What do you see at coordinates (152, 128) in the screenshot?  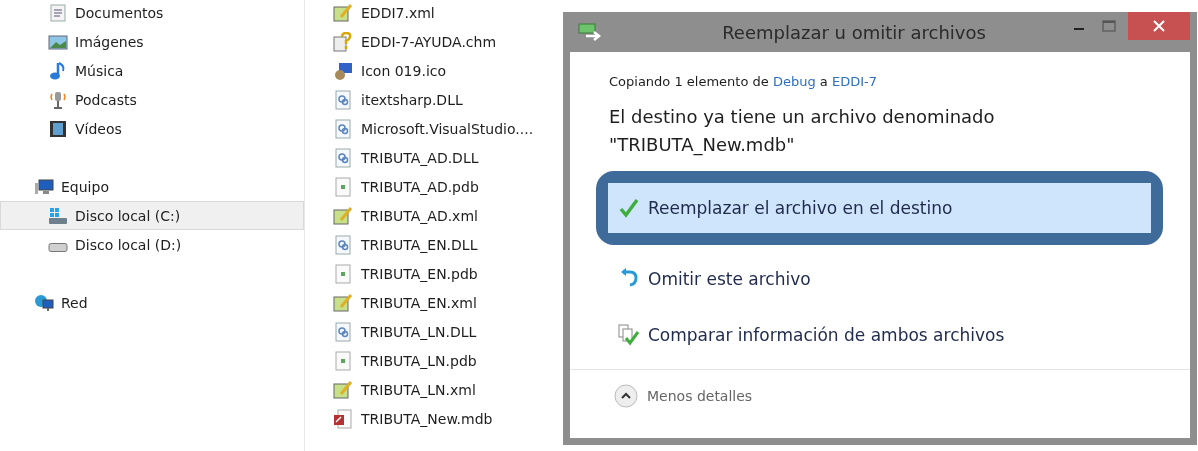 I see `nav-item: Vídeos` at bounding box center [152, 128].